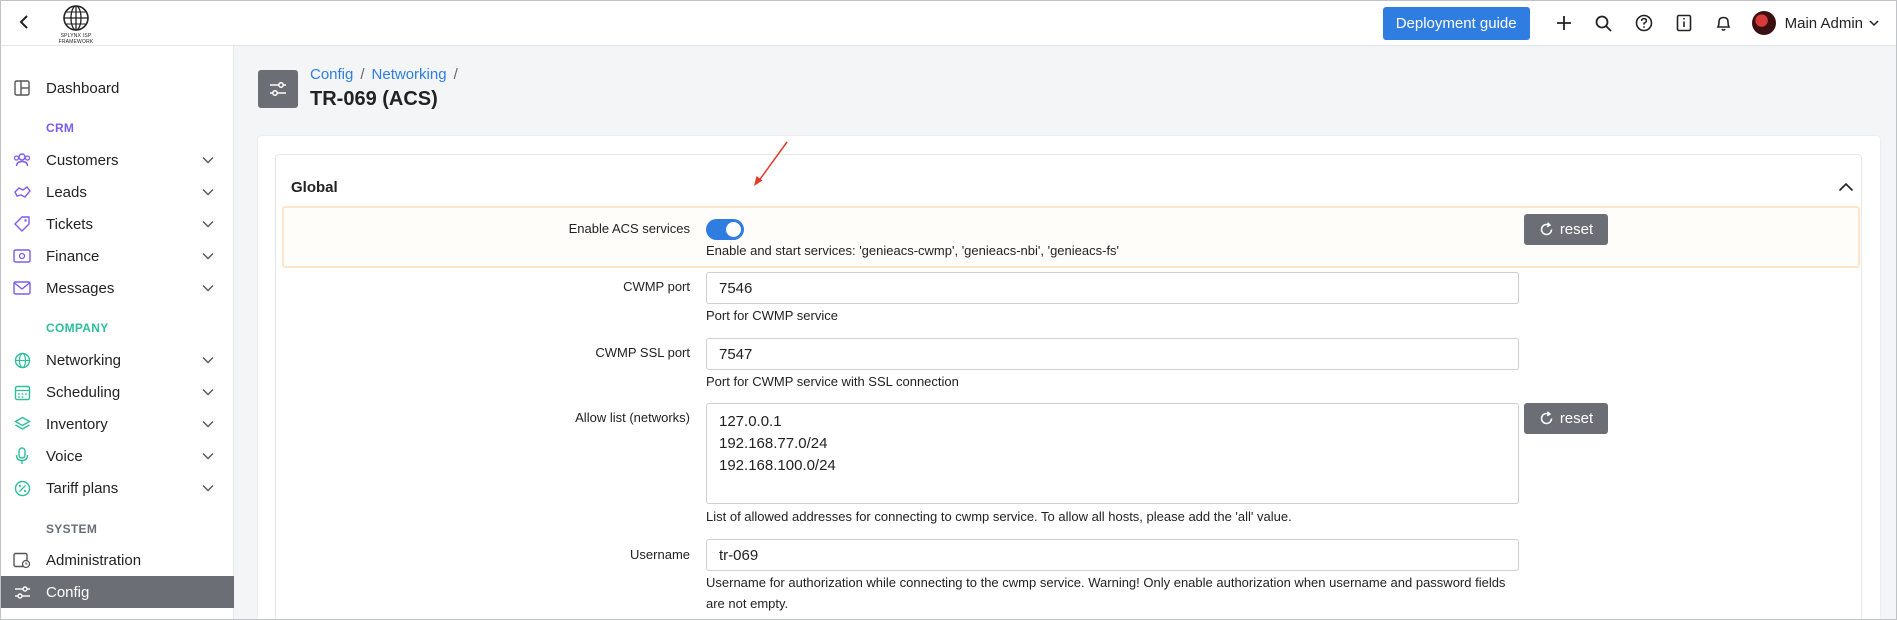 Image resolution: width=1897 pixels, height=620 pixels. Describe the element at coordinates (22, 160) in the screenshot. I see `customers-icon` at that location.